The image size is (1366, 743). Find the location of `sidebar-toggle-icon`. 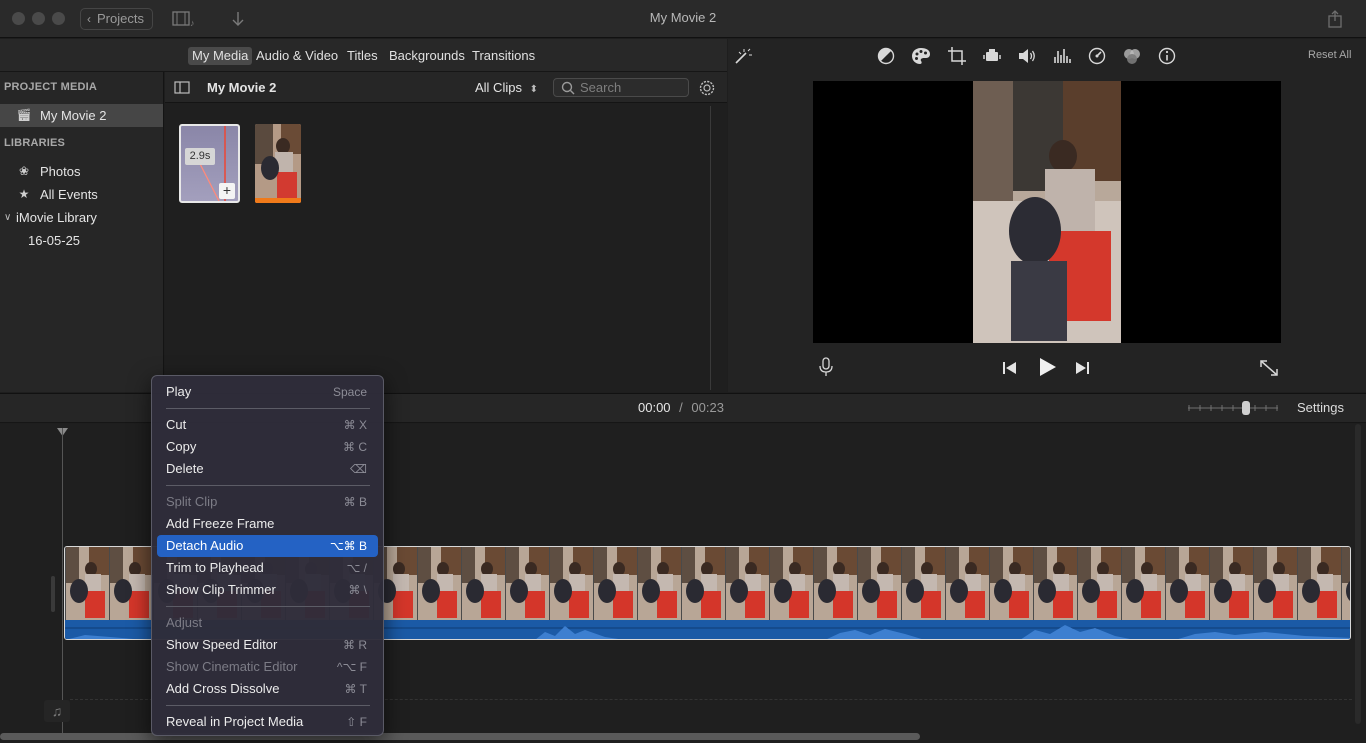

sidebar-toggle-icon is located at coordinates (182, 87).